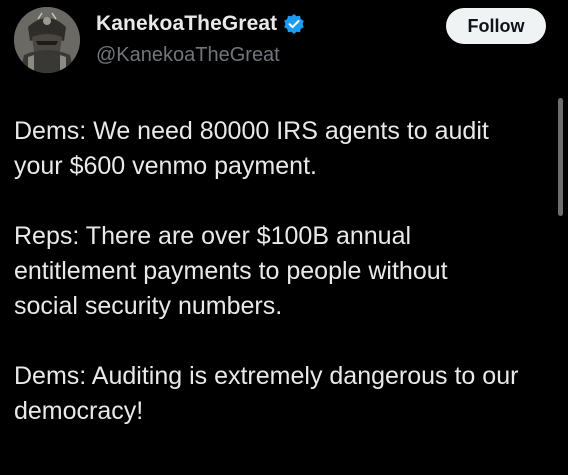  What do you see at coordinates (148, 306) in the screenshot?
I see `tweet-line: social security numbers.` at bounding box center [148, 306].